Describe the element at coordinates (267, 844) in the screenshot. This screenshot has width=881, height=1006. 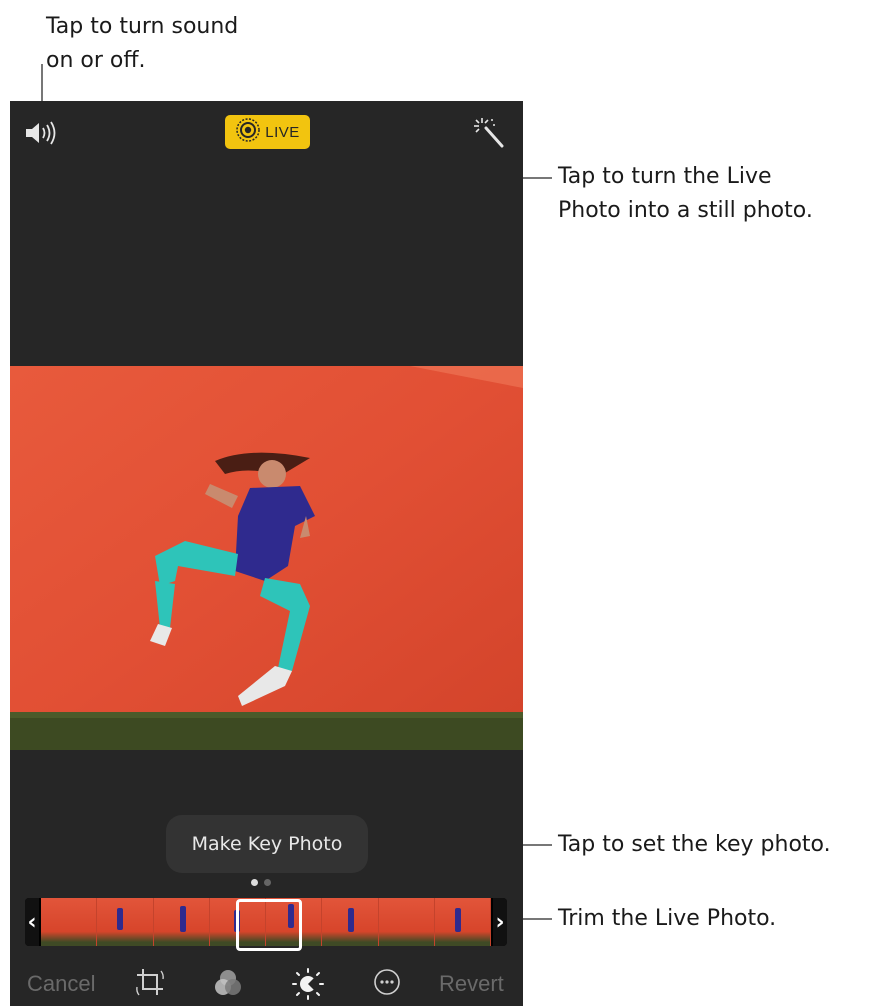
I see `make-key-photo-button: Make Key Photo` at that location.